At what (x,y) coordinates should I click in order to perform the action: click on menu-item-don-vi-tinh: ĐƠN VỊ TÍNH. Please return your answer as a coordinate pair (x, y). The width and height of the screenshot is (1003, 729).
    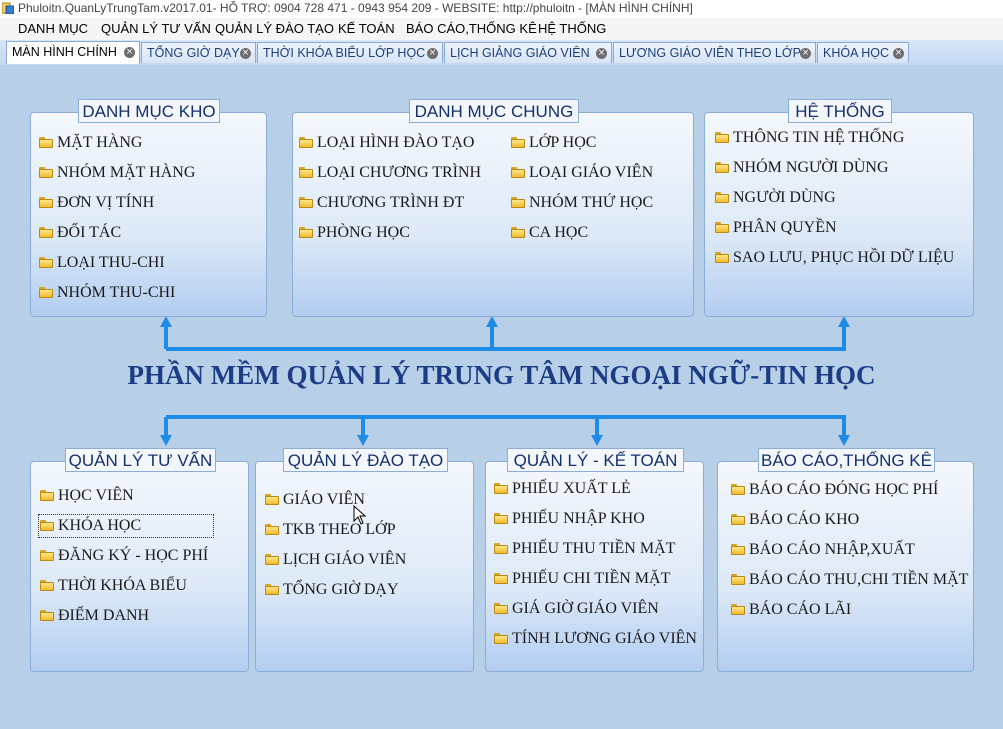
    Looking at the image, I should click on (96, 203).